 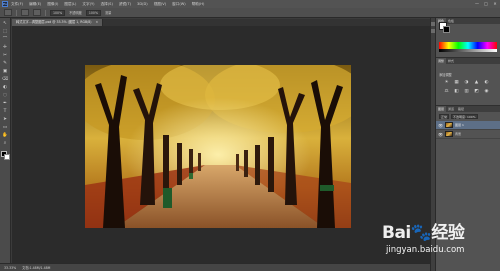 I want to click on menu-window: 窗口(W), so click(x=179, y=4).